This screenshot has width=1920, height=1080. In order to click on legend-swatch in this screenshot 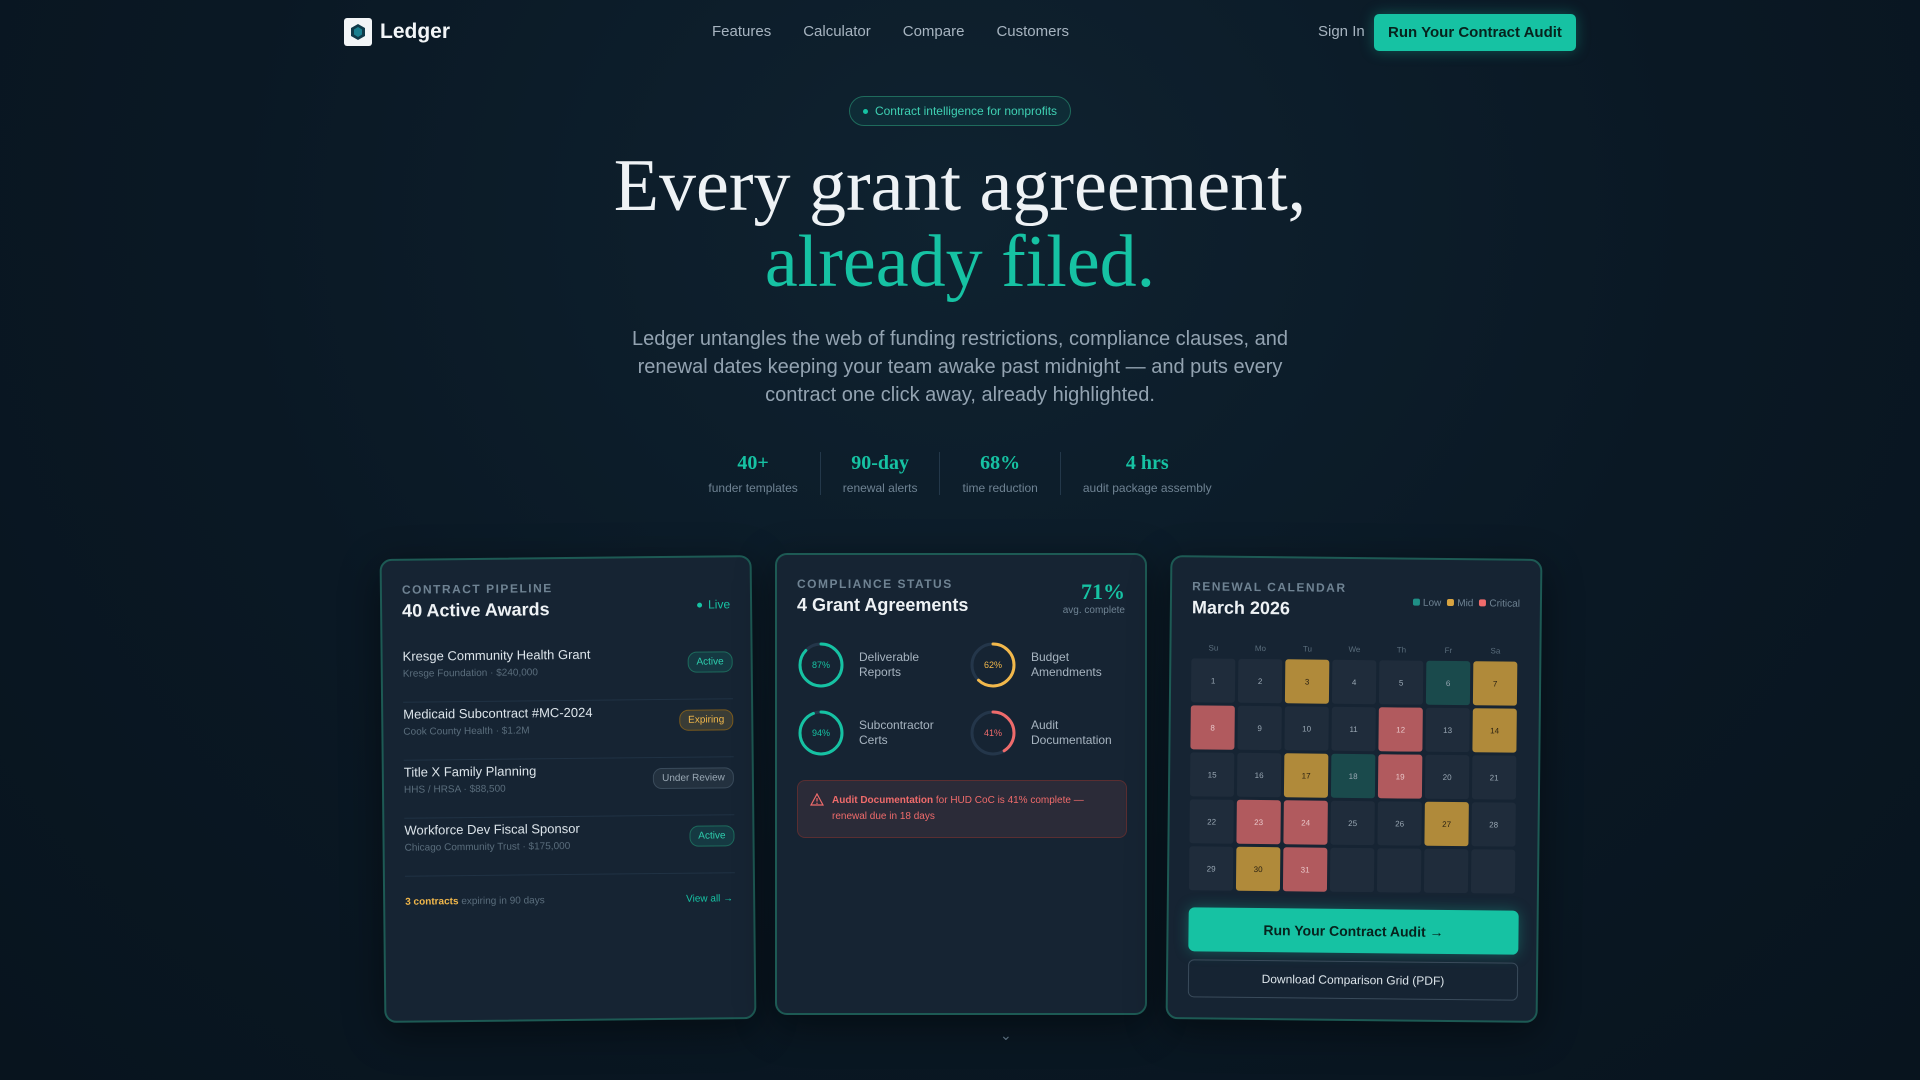, I will do `click(1416, 602)`.